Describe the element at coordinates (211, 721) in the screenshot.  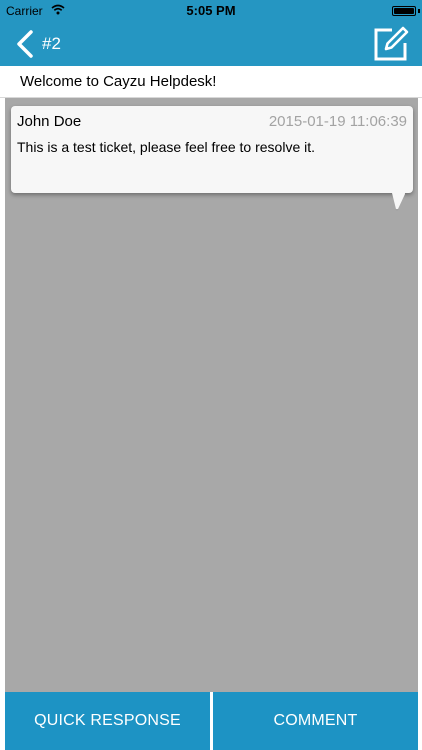
I see `action-bar: QUICK RESPONSE COMMENT` at that location.